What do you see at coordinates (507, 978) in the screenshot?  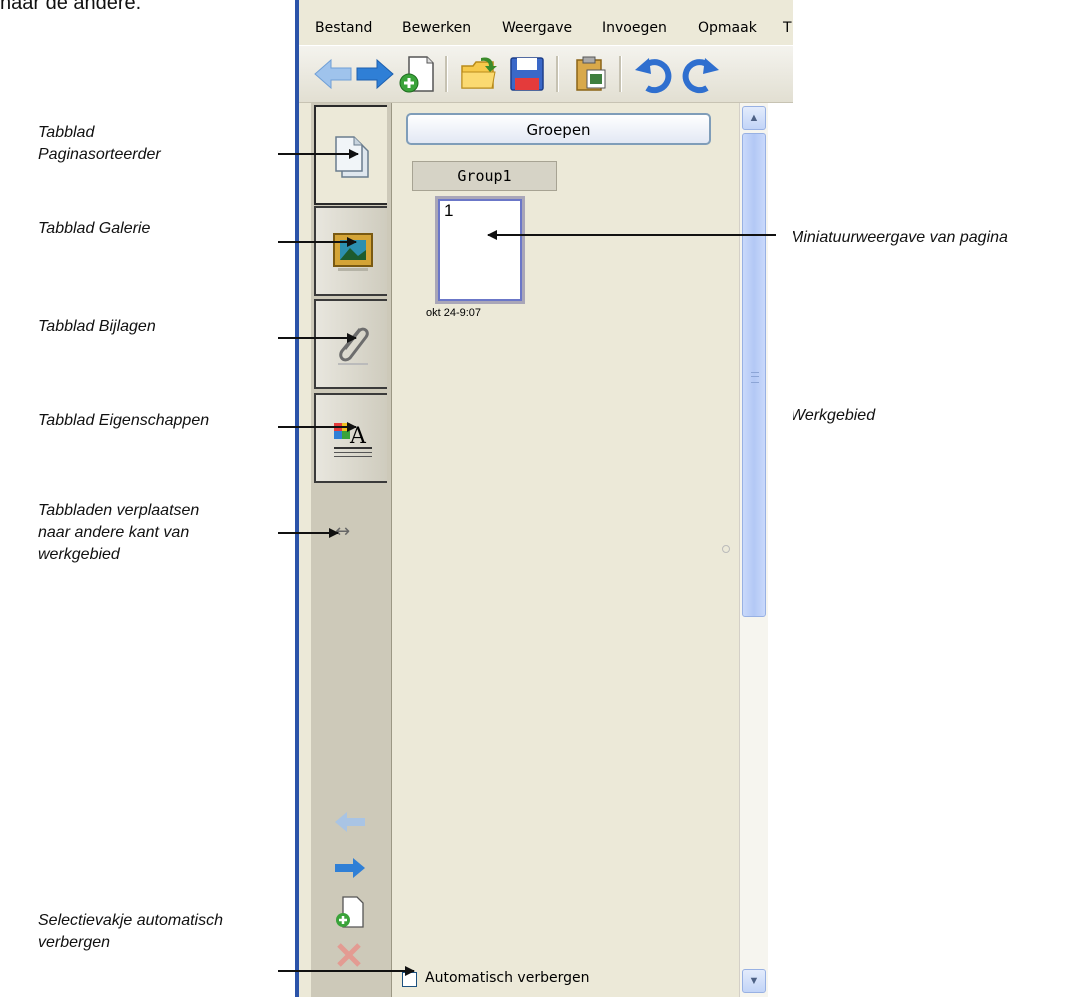 I see `autohide-label: Automatisch verbergen` at bounding box center [507, 978].